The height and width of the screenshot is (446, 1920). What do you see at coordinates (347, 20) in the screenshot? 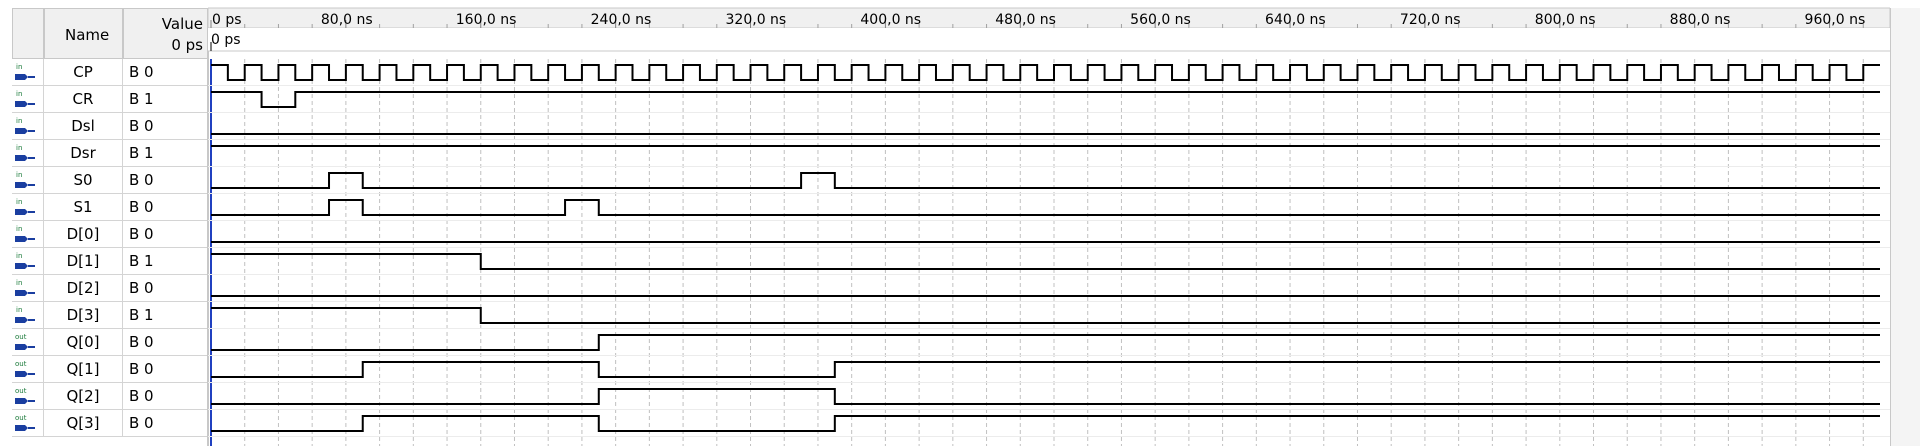
I see `time-tick-label: 80,0 ns` at bounding box center [347, 20].